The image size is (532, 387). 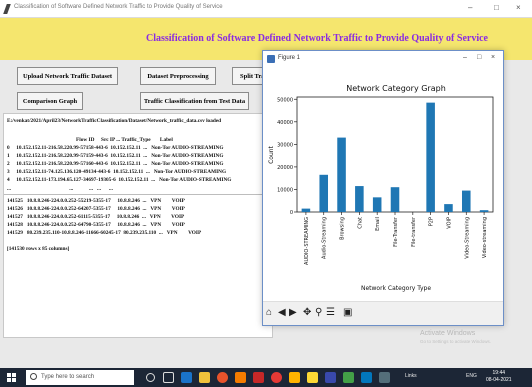 What do you see at coordinates (312, 377) in the screenshot?
I see `python-icon` at bounding box center [312, 377].